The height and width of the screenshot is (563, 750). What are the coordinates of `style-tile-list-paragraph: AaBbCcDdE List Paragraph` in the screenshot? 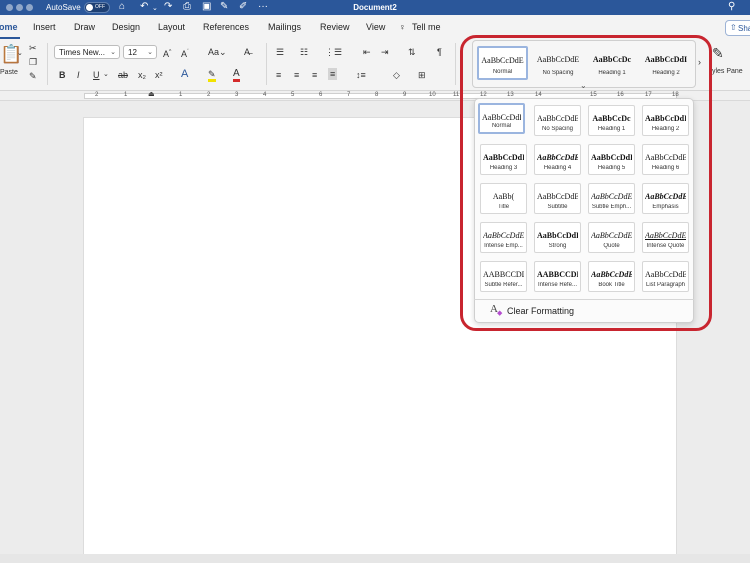 It's located at (665, 276).